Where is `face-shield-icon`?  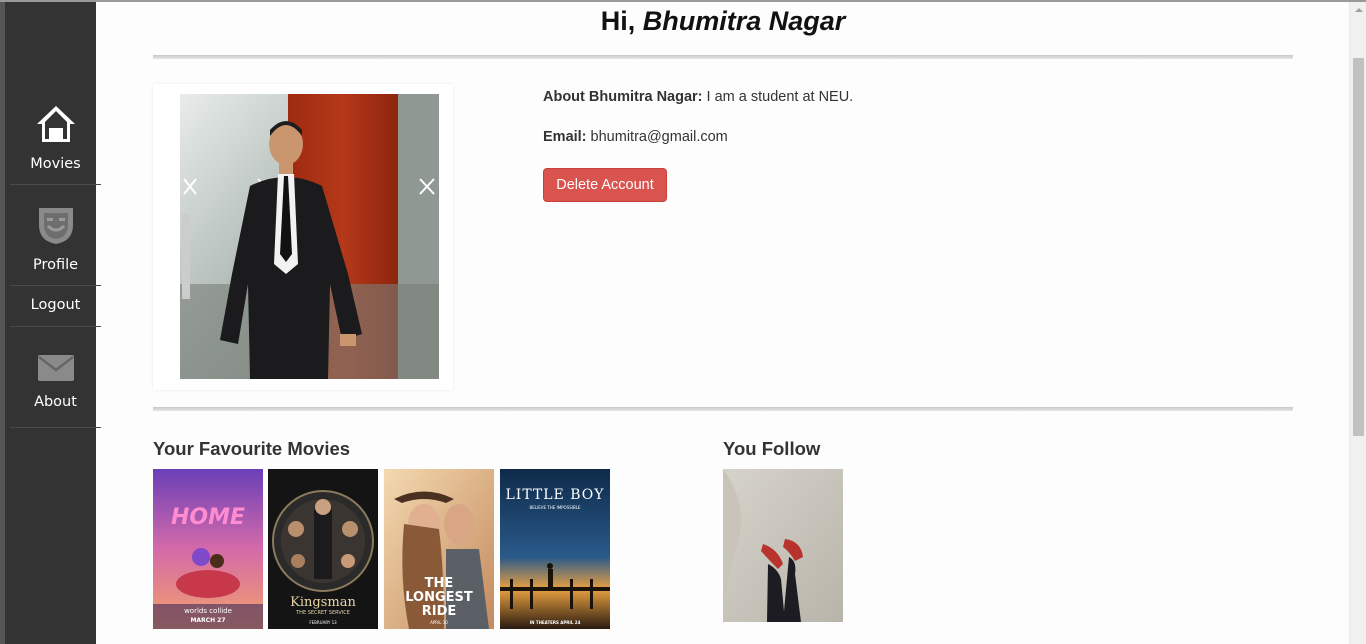
face-shield-icon is located at coordinates (55, 226).